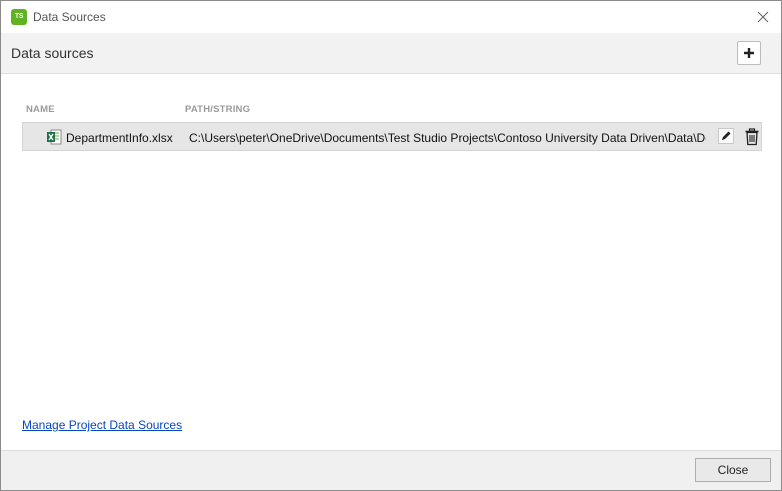 Image resolution: width=782 pixels, height=491 pixels. Describe the element at coordinates (19, 17) in the screenshot. I see `test-studio-app-icon: TS` at that location.